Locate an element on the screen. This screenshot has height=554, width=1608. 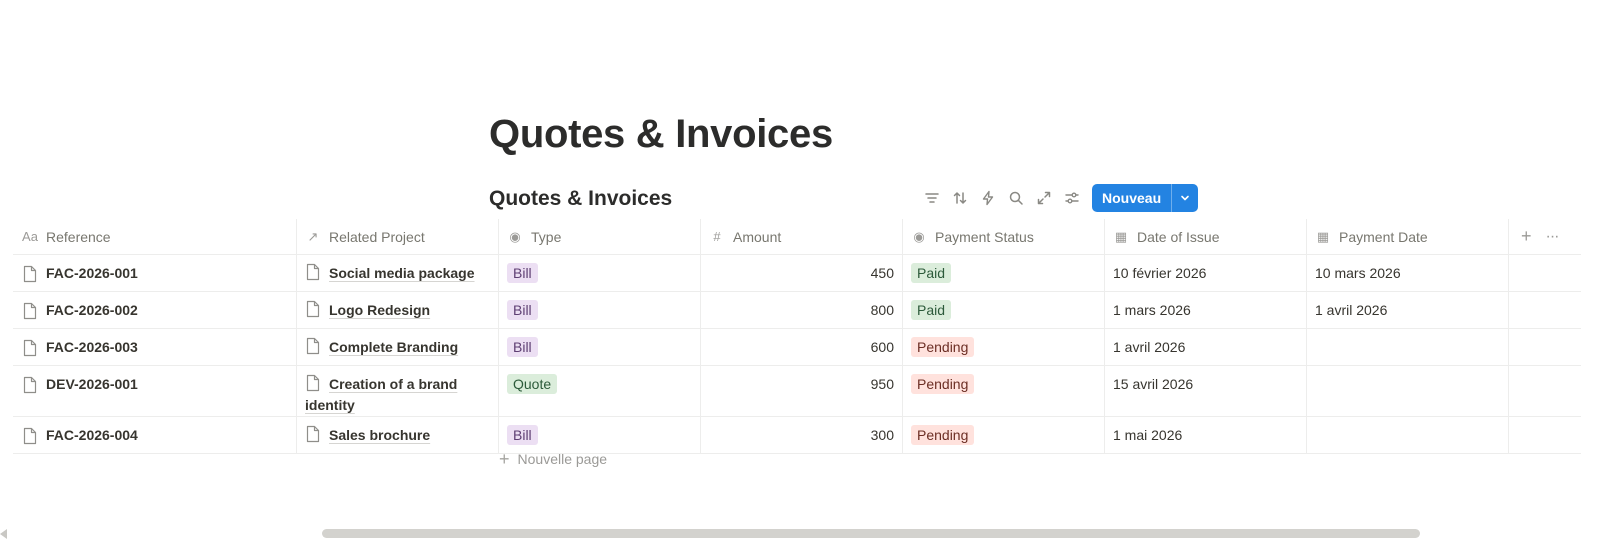
amount-cell: 950 is located at coordinates (802, 391).